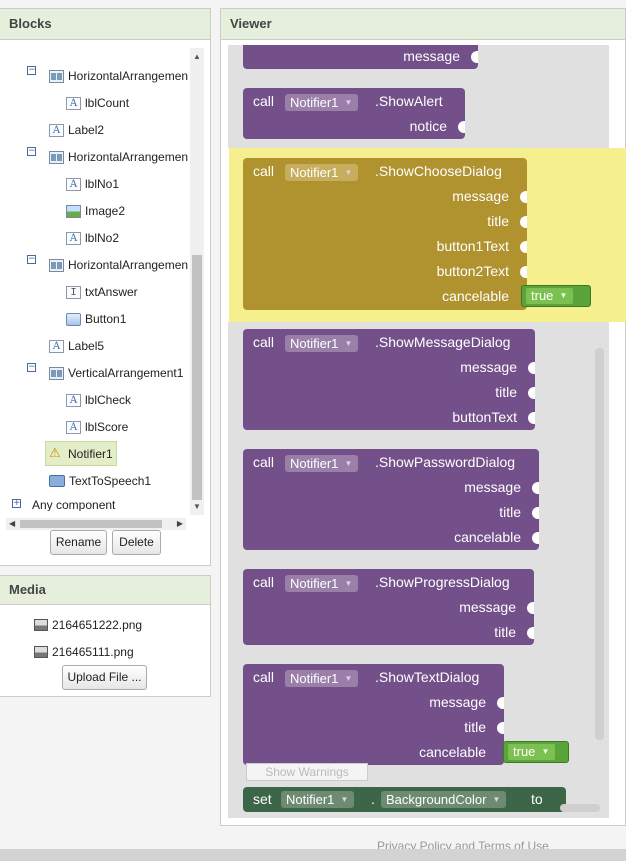 The width and height of the screenshot is (626, 861). I want to click on tree-item: A Label5, so click(76, 346).